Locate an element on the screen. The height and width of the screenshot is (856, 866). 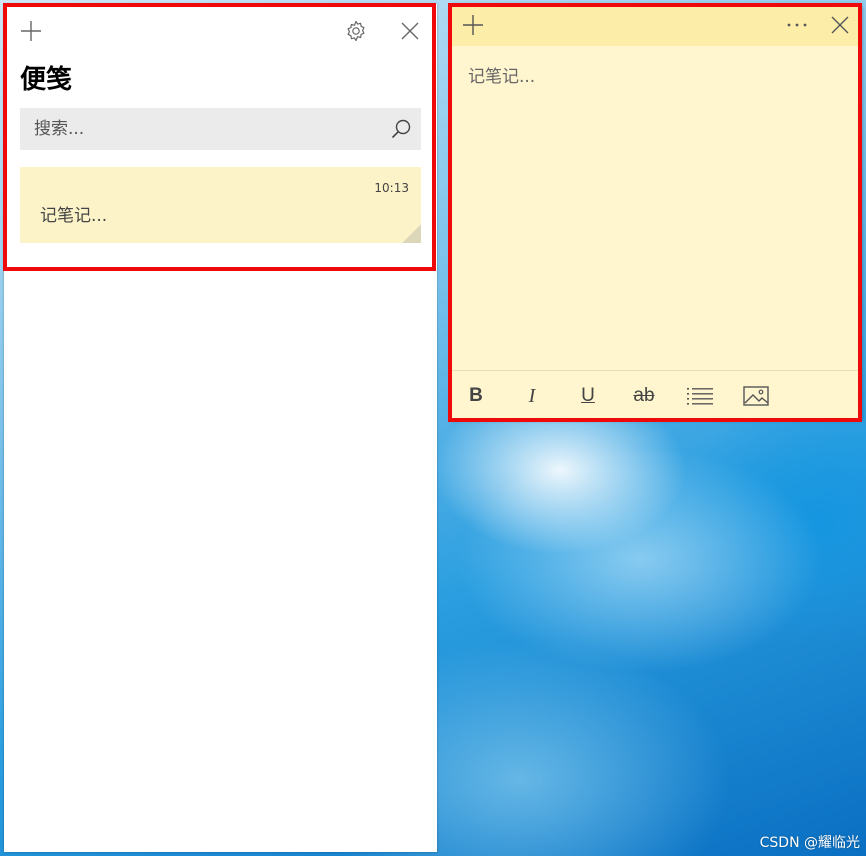
menu-button is located at coordinates (797, 25).